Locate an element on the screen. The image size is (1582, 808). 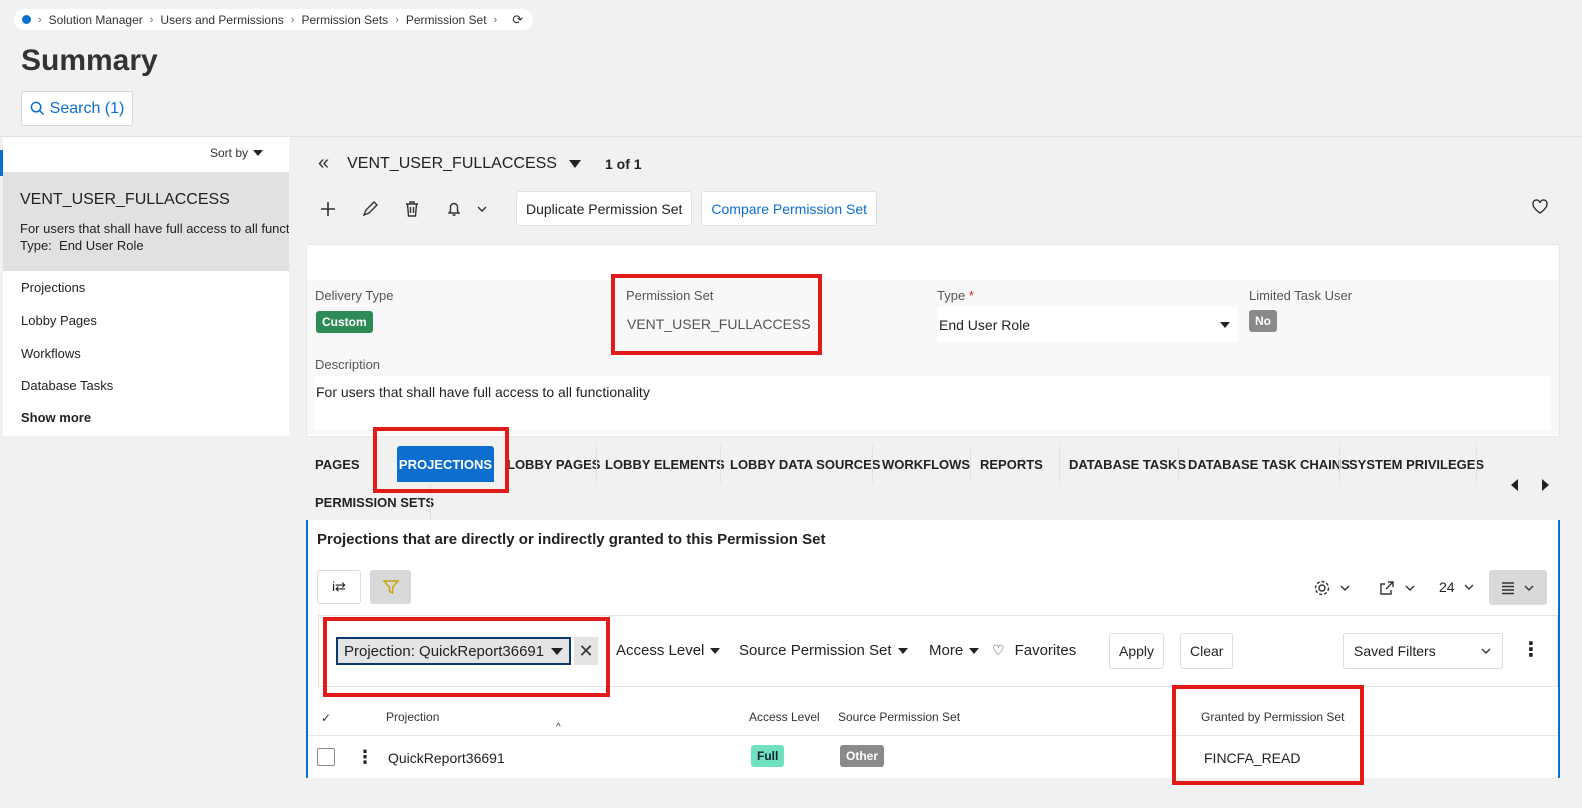
search-button: Search (1) is located at coordinates (77, 108).